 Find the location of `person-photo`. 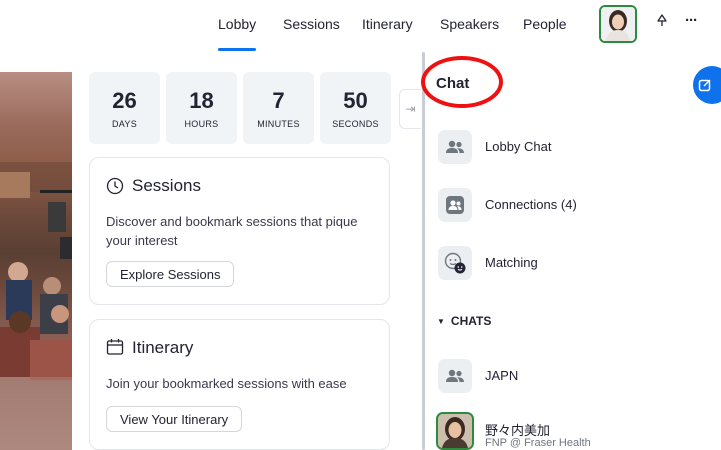

person-photo is located at coordinates (455, 431).